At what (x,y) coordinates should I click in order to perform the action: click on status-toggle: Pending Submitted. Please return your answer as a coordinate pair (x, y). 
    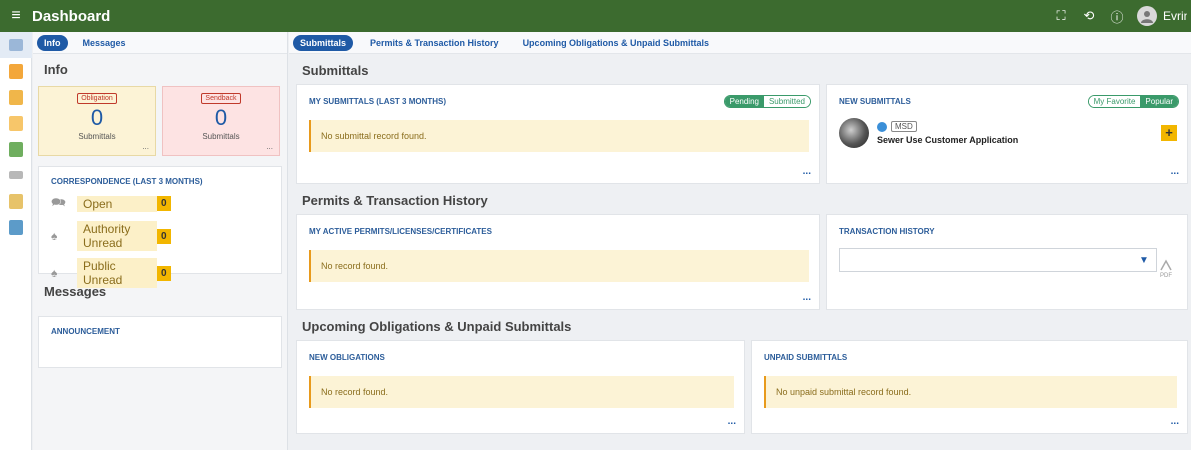
    Looking at the image, I should click on (767, 101).